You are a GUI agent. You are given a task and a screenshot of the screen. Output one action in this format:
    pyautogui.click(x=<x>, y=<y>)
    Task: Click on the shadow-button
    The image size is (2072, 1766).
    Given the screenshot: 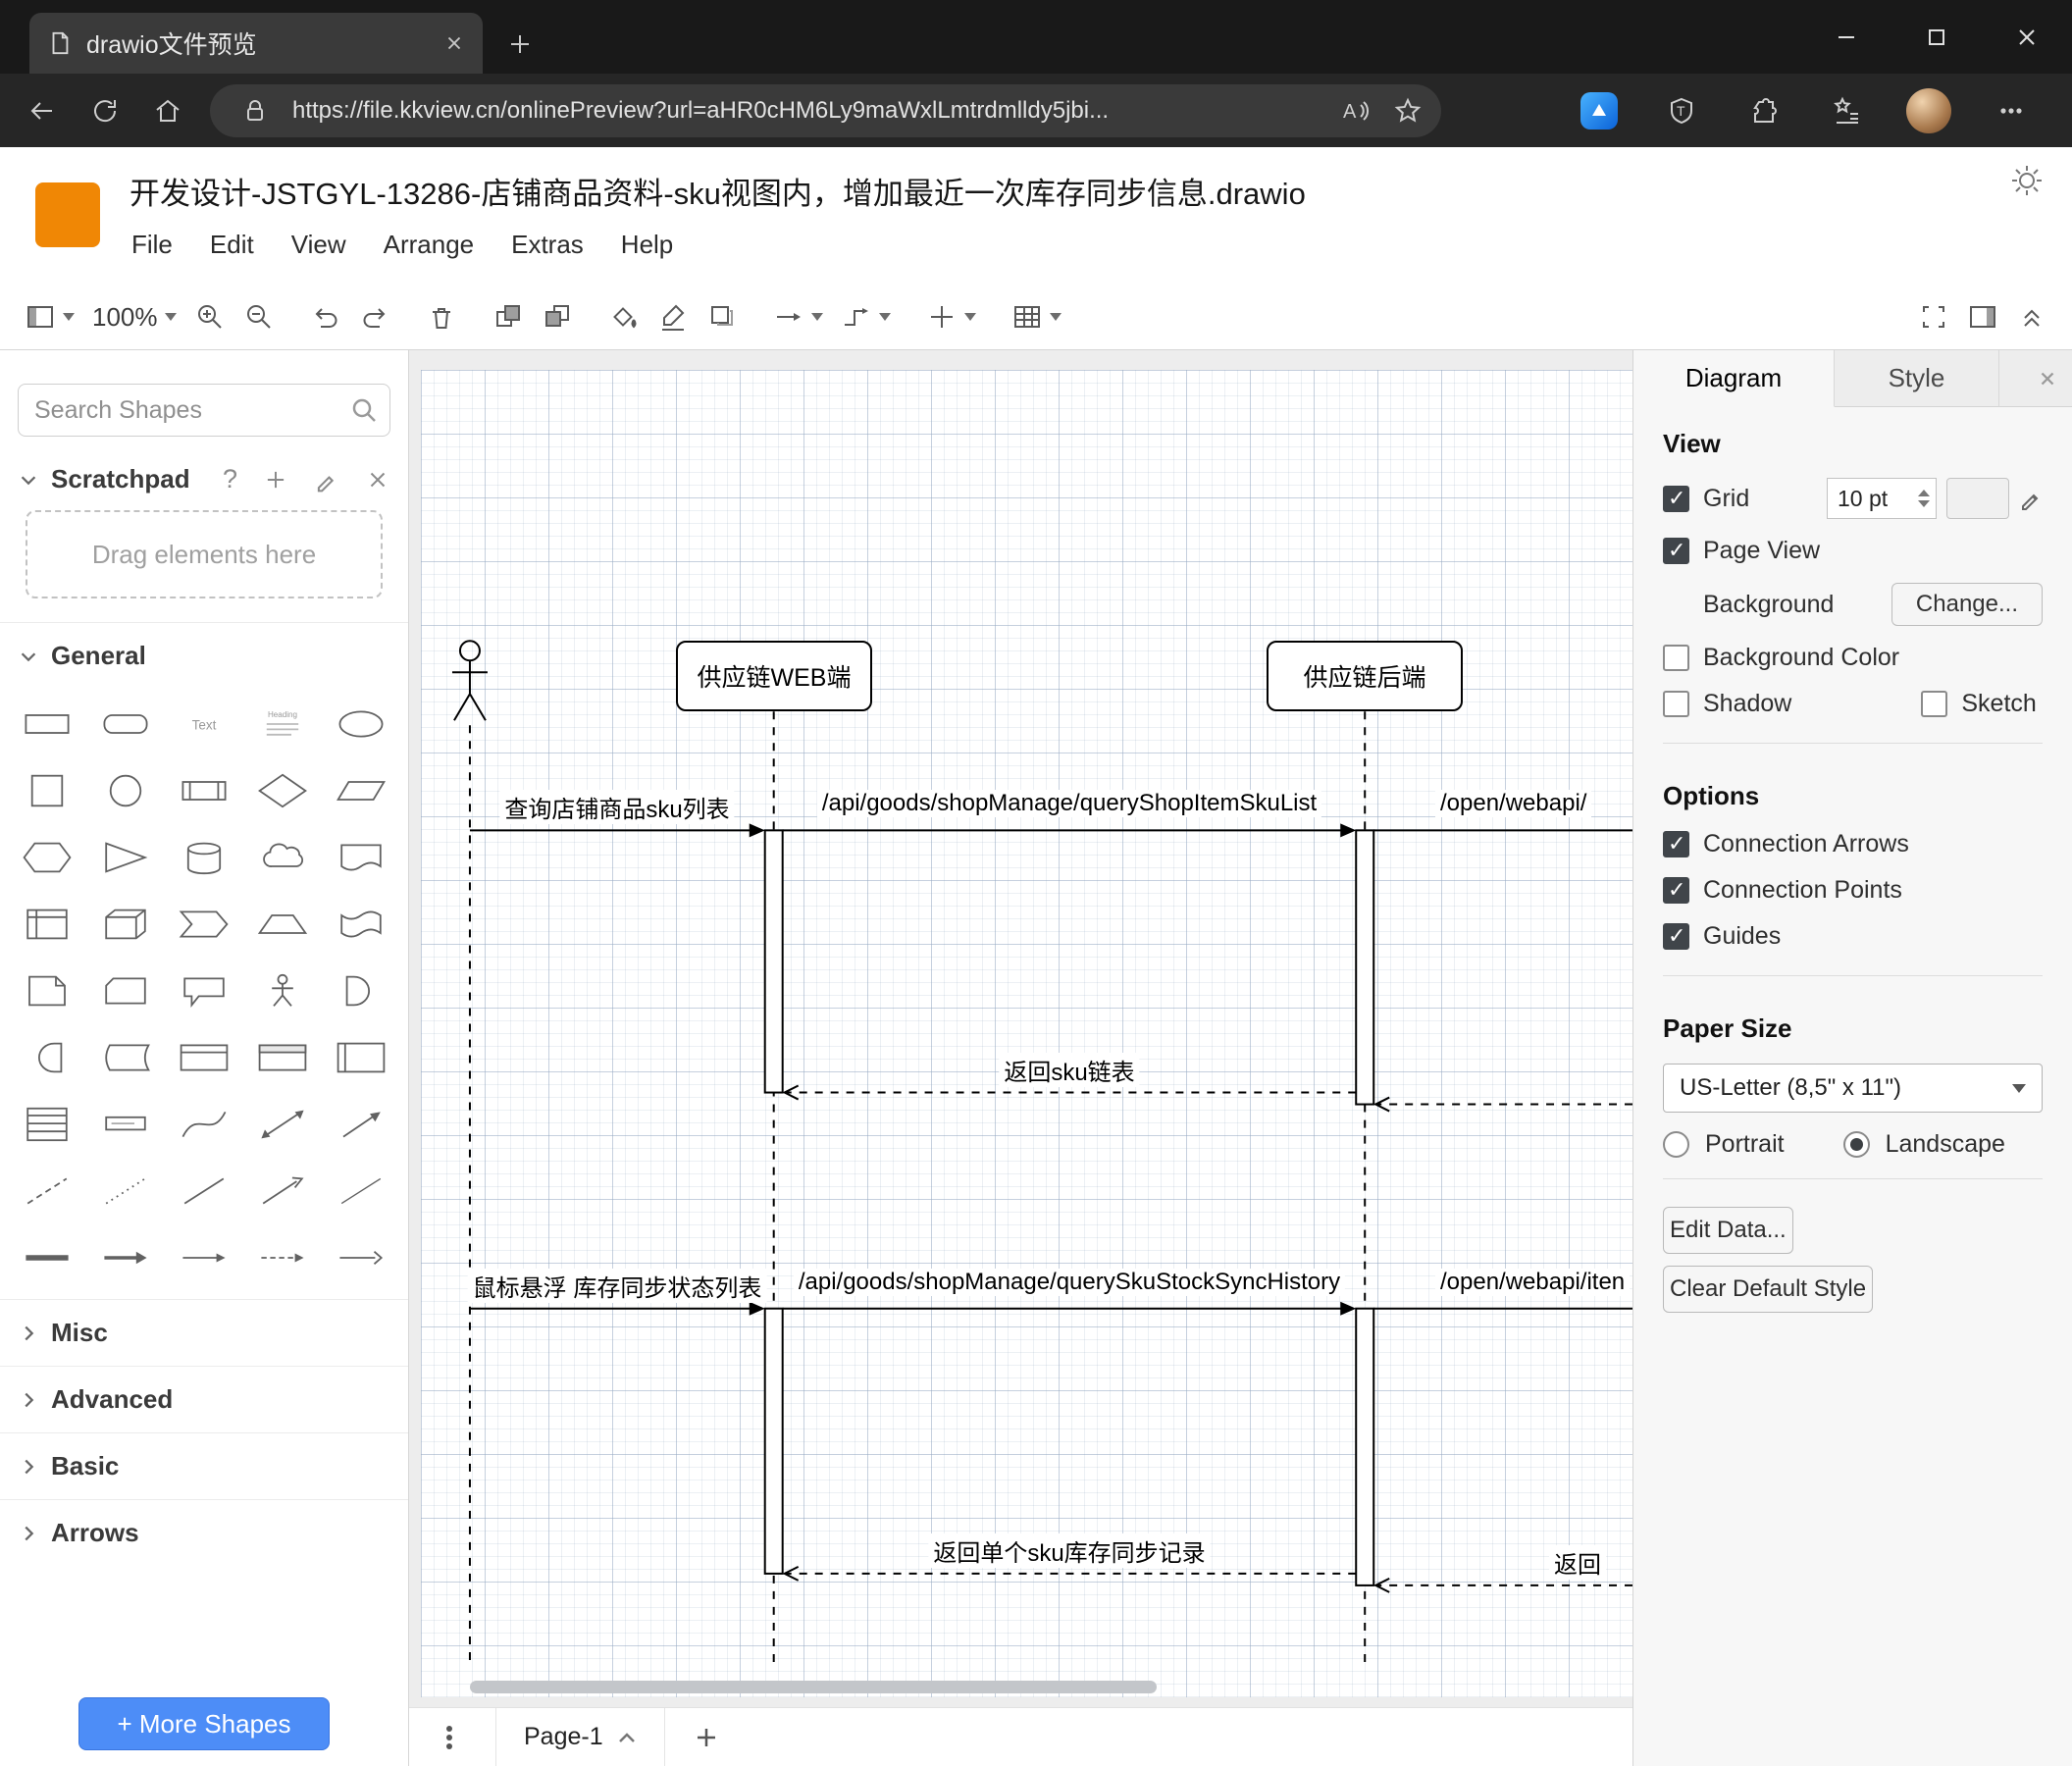 What is the action you would take?
    pyautogui.click(x=722, y=317)
    